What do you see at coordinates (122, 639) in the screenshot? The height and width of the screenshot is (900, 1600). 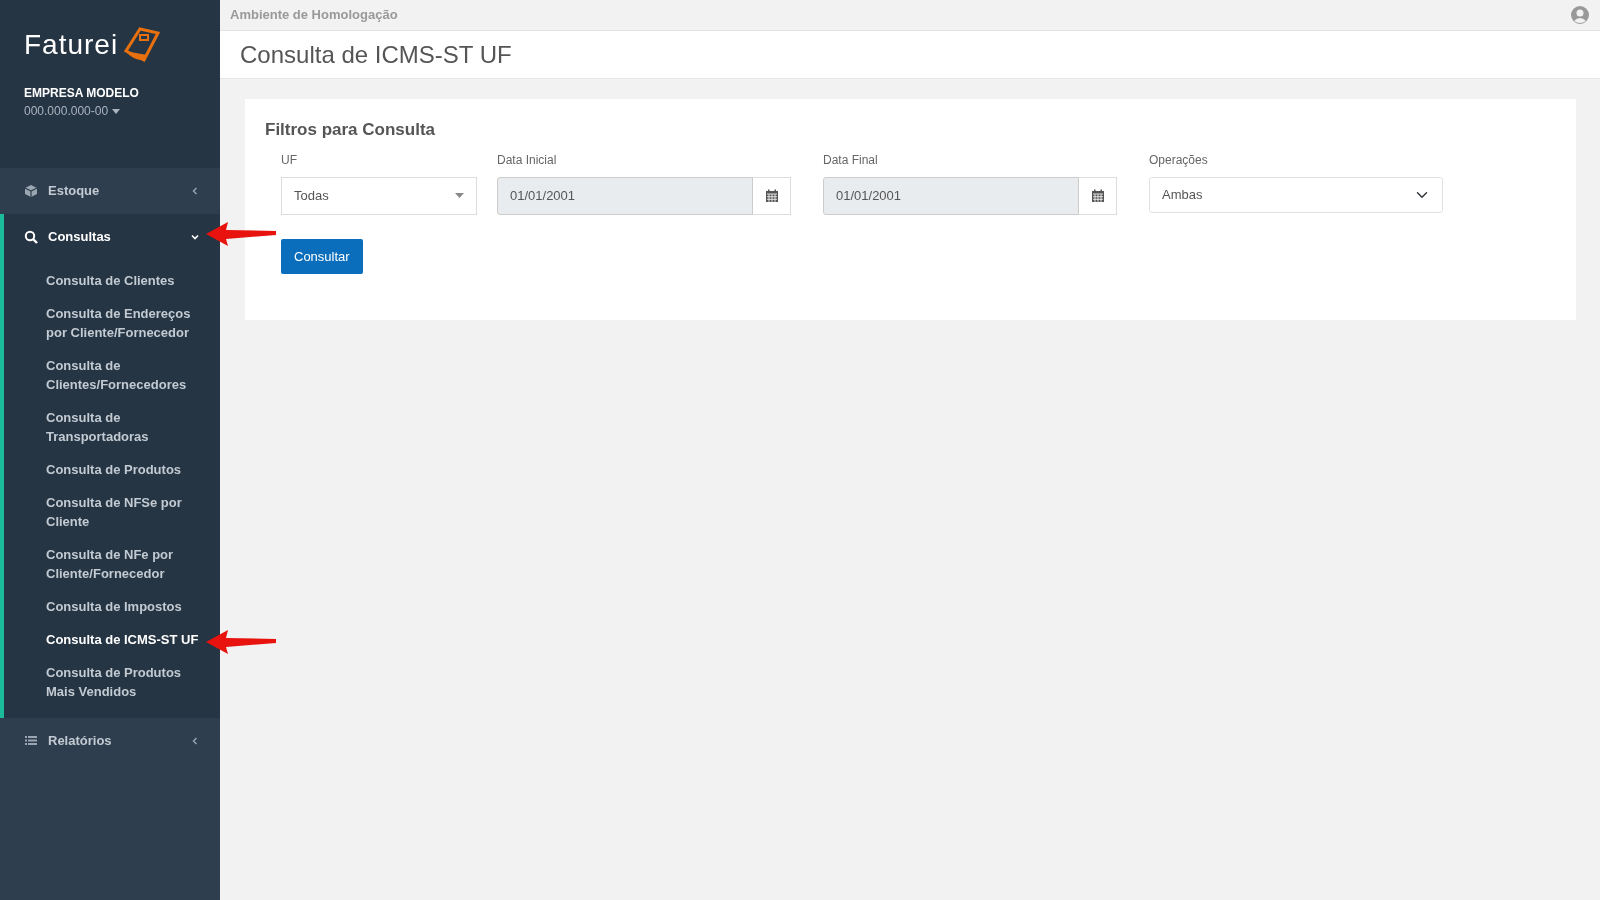 I see `submenu-item: Consulta de ICMS-ST UF` at bounding box center [122, 639].